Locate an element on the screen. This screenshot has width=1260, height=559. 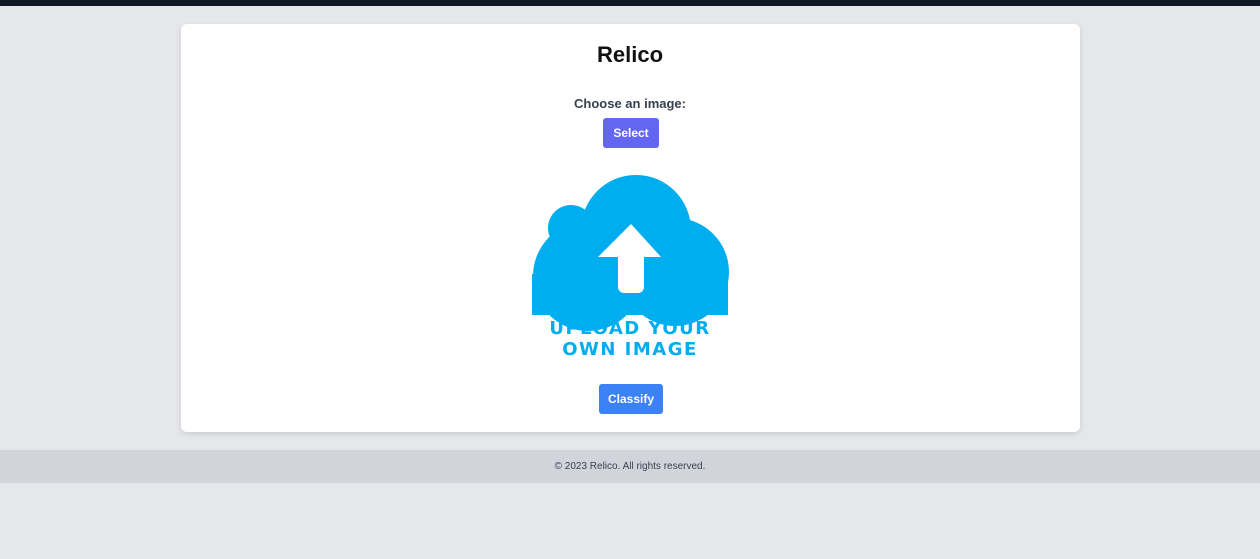
upload-text-line1: UPLOAD YOUR is located at coordinates (630, 328).